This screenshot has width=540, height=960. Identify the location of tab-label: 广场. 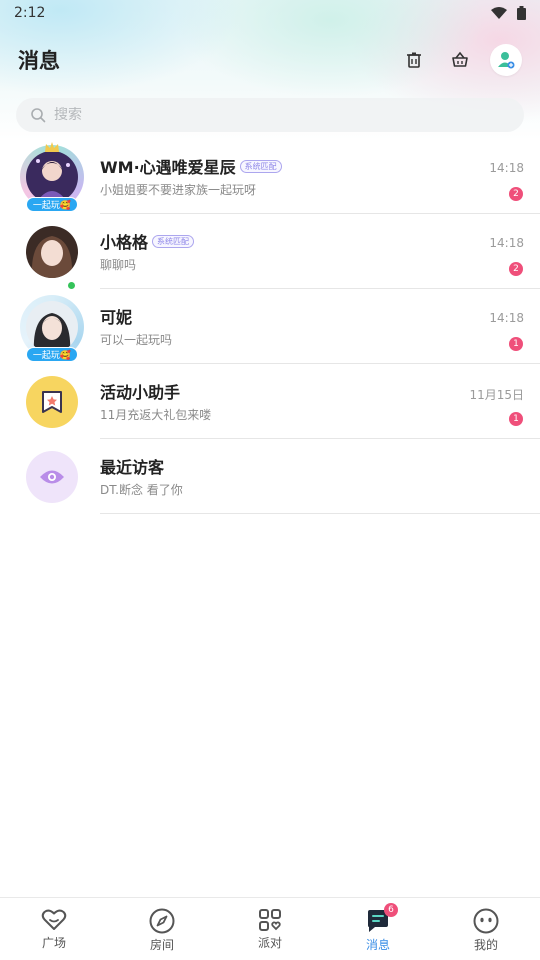
(53, 943).